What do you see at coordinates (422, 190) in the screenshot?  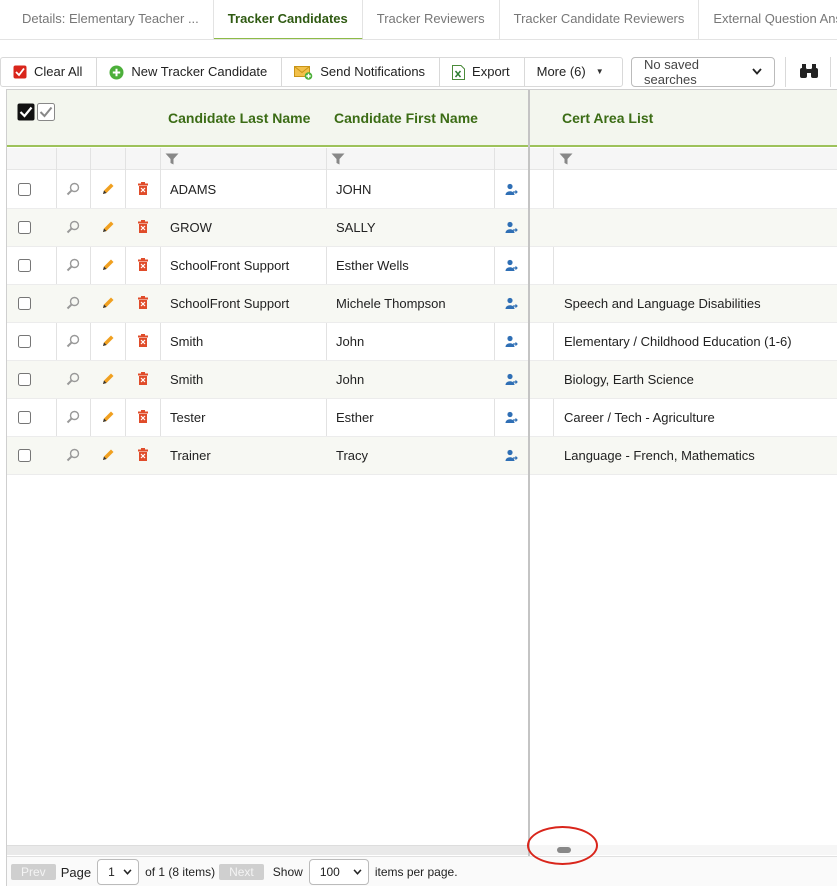 I see `table-row: ADAMS JOHN` at bounding box center [422, 190].